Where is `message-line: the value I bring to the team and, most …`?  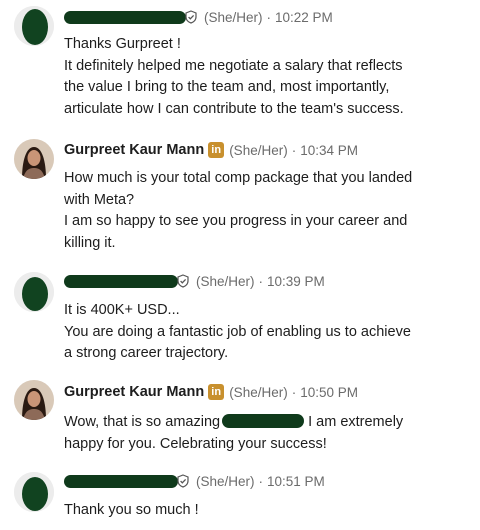 message-line: the value I bring to the team and, most … is located at coordinates (227, 87).